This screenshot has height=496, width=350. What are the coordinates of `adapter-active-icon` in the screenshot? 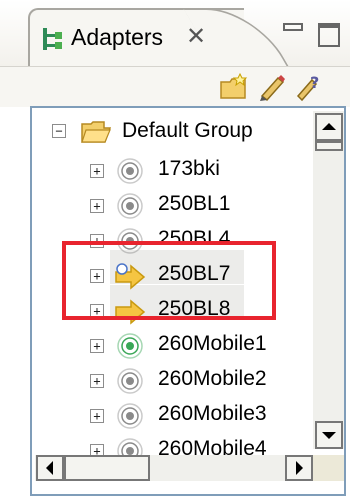 It's located at (130, 346).